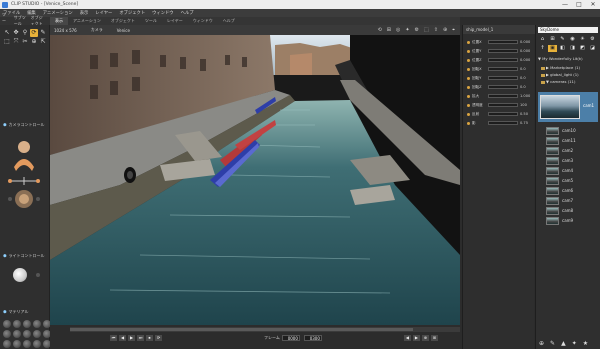 This screenshot has width=600, height=349. I want to click on camera-list-item: cam6, so click(572, 190).